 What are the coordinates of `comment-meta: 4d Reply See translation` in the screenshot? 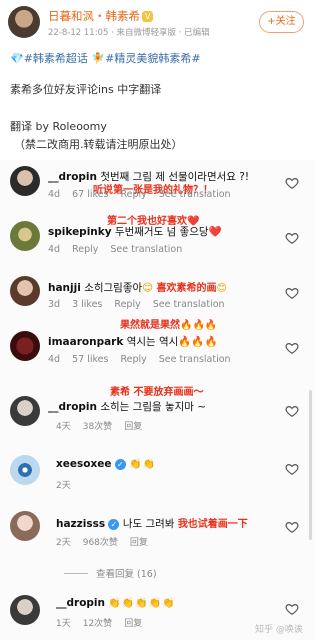 It's located at (121, 249).